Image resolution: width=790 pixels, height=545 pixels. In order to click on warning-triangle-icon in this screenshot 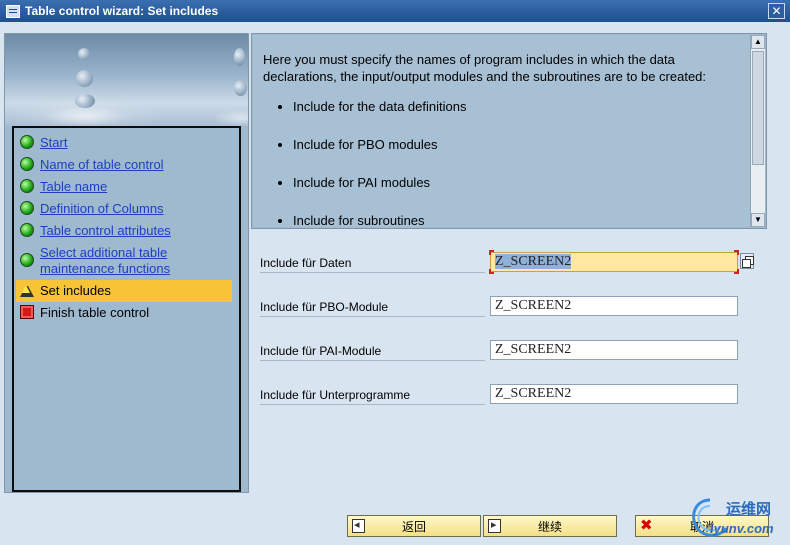, I will do `click(27, 290)`.